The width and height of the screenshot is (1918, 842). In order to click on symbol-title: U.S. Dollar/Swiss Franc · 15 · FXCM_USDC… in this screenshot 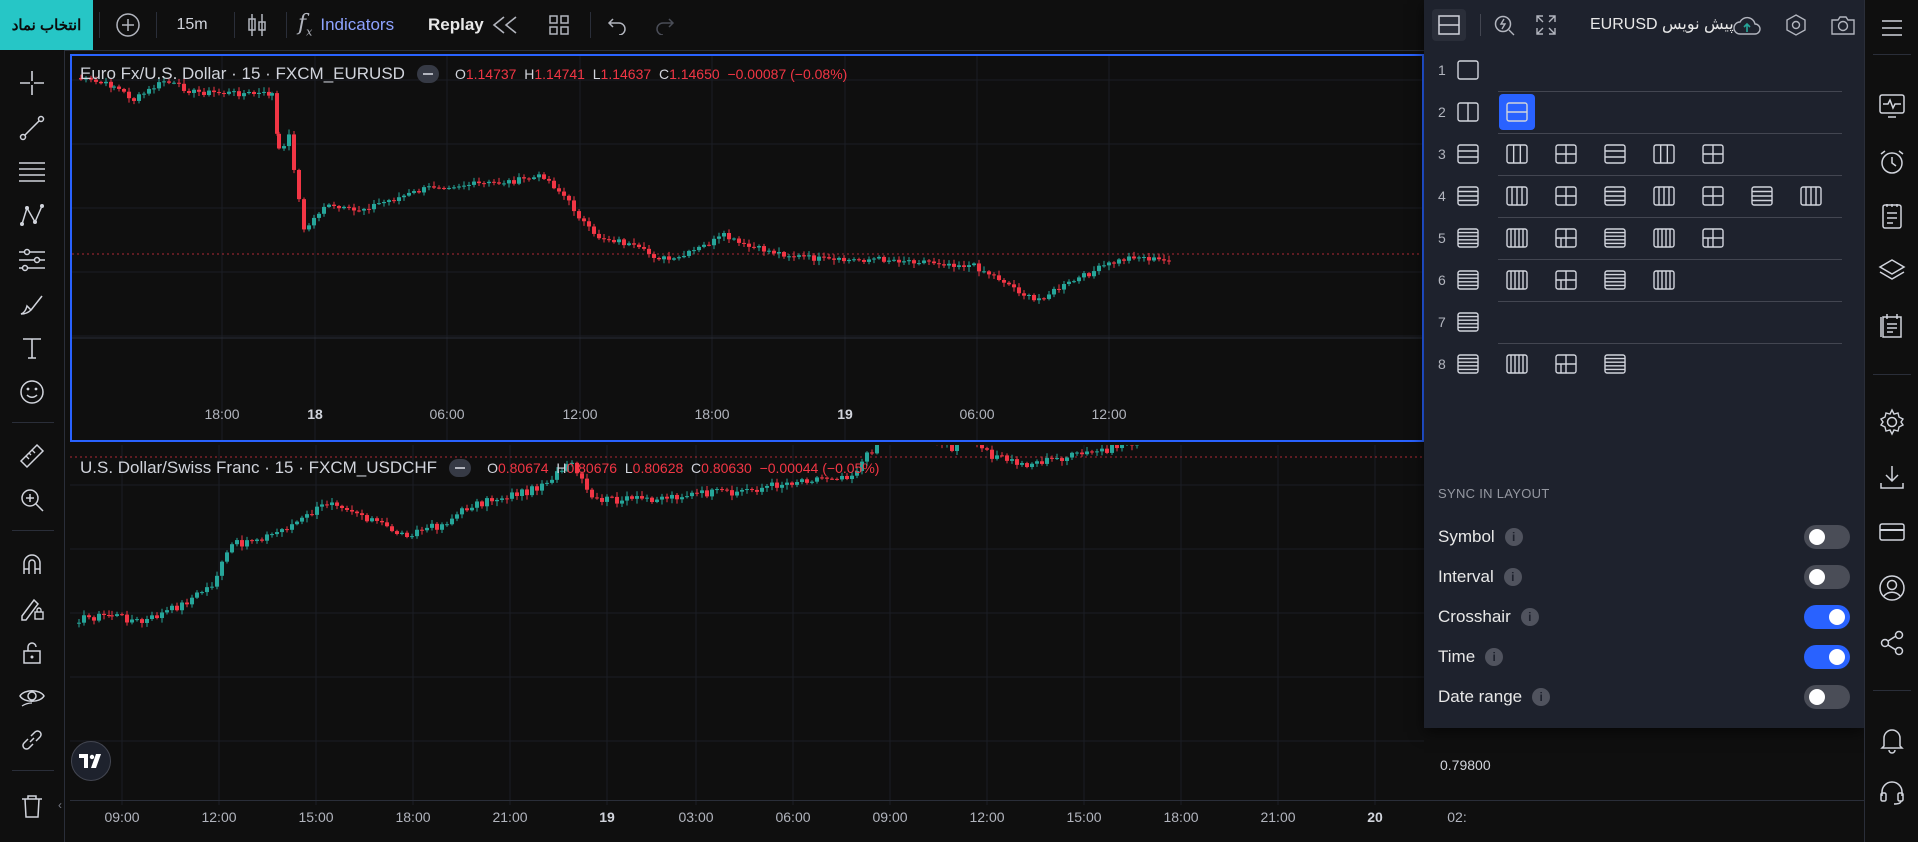, I will do `click(258, 468)`.